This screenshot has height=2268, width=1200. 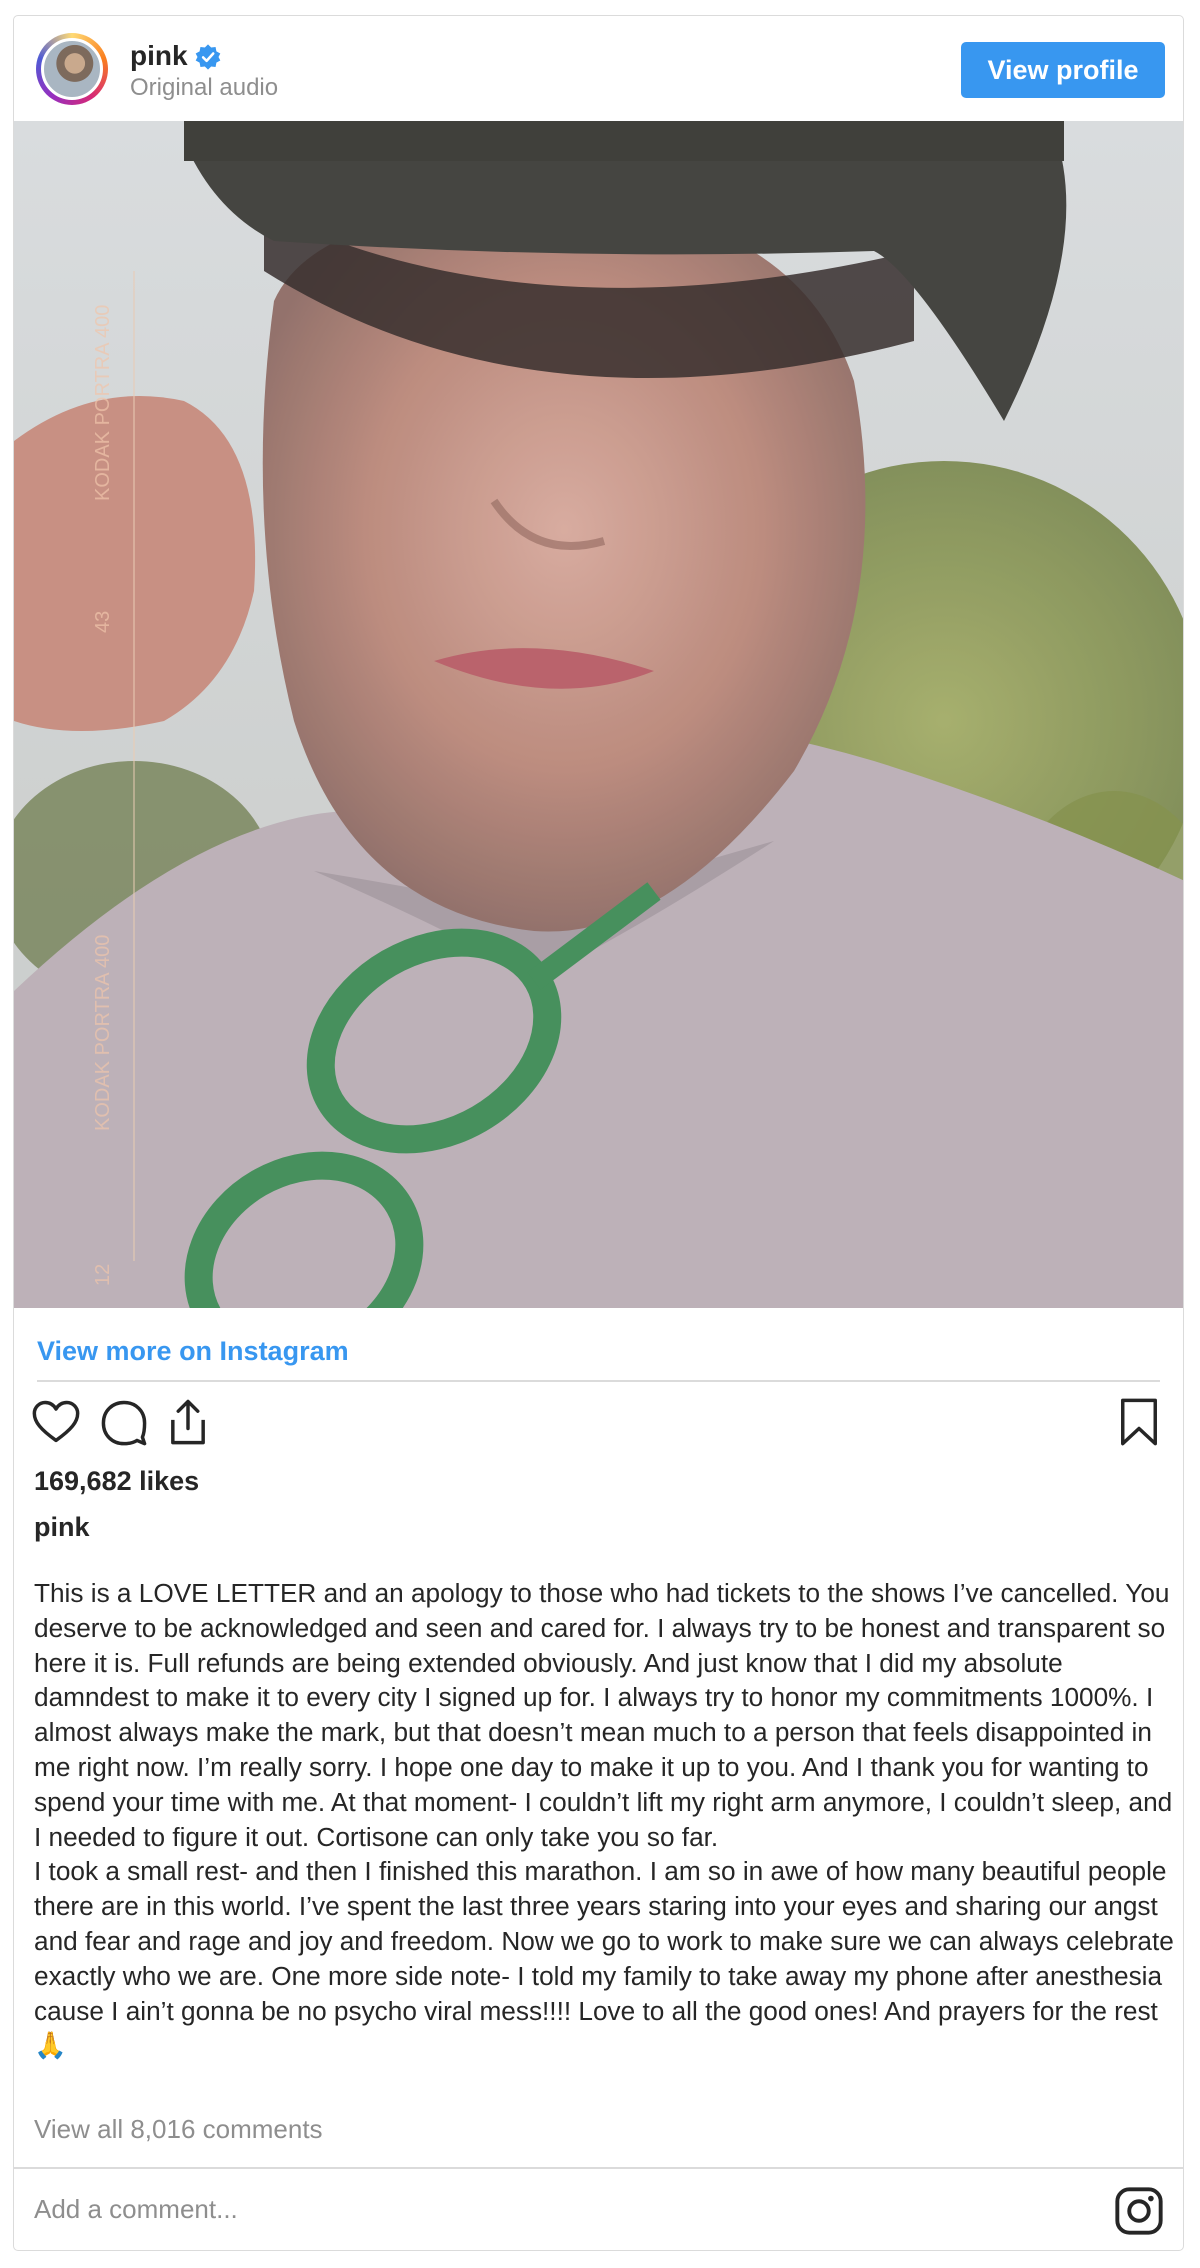 I want to click on view-all-comments-link: View all 8,016 comments, so click(x=178, y=2129).